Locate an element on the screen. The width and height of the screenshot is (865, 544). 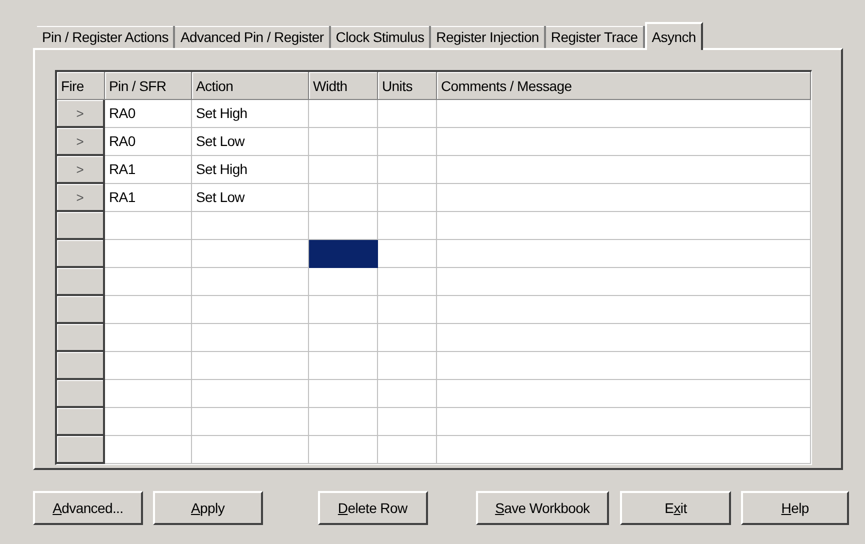
column-header: Action is located at coordinates (250, 86).